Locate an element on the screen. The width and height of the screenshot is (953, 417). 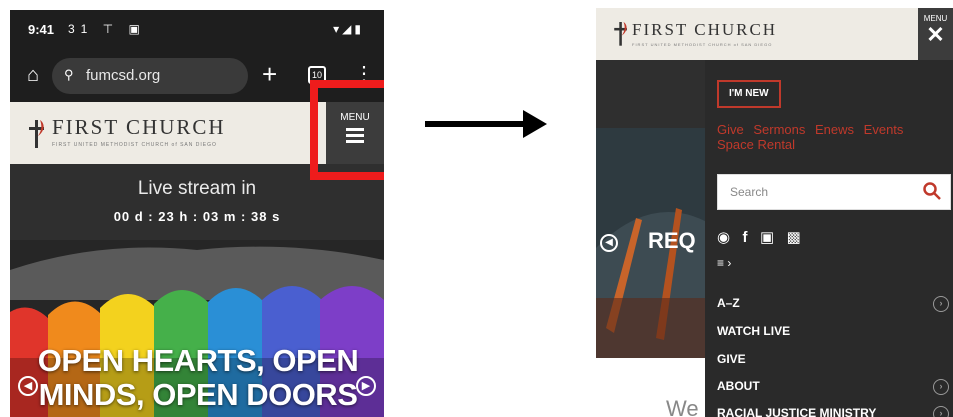
hero-heading: OPEN HEARTS, OPEN MINDS, OPEN DOORS is located at coordinates (198, 378).